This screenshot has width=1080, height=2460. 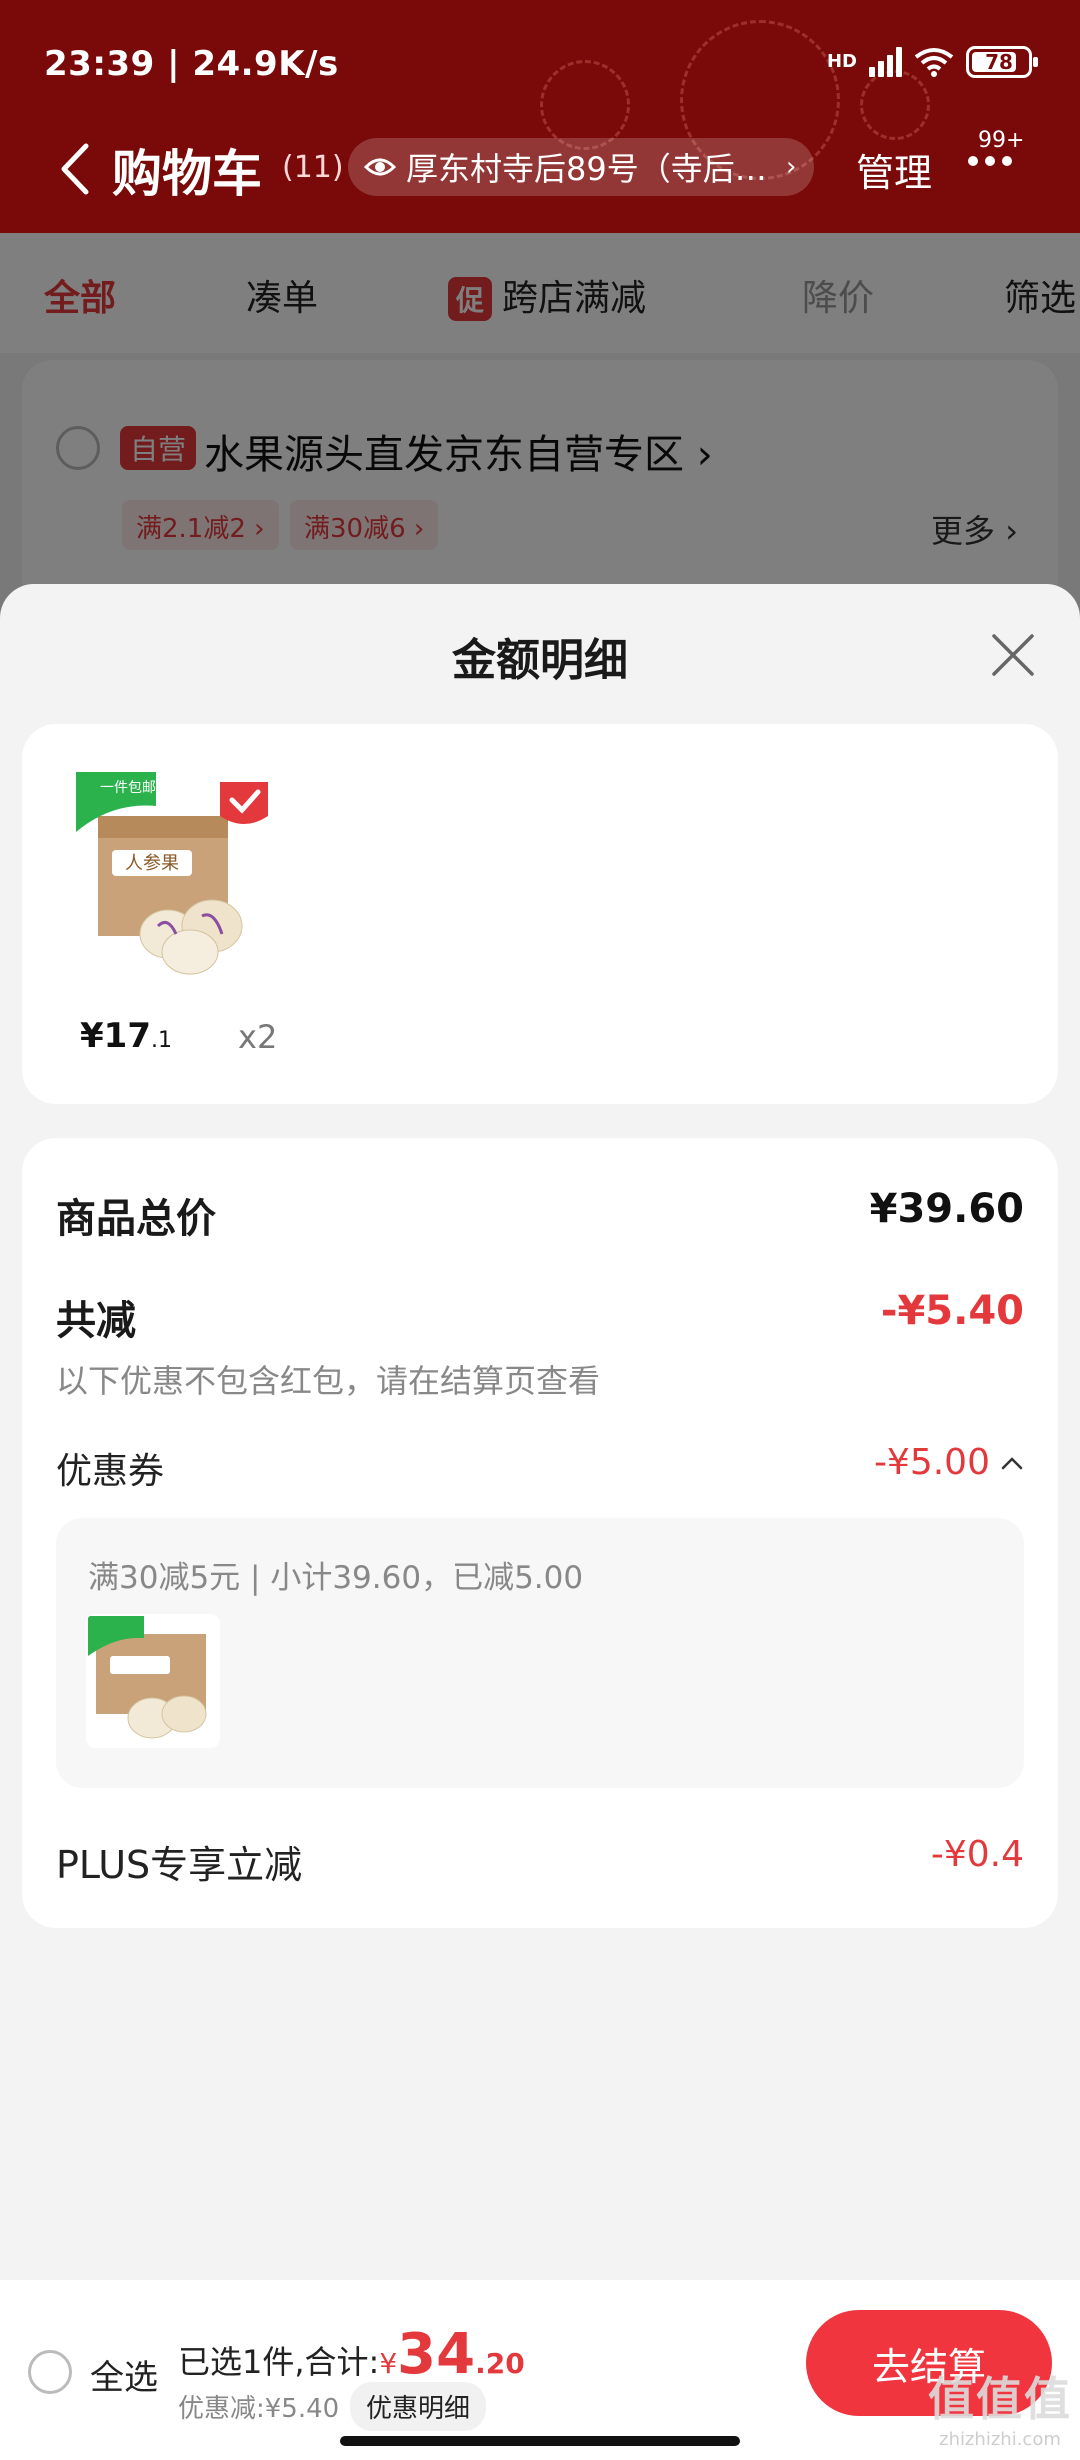 What do you see at coordinates (153, 1681) in the screenshot?
I see `coupon-product-thumbnail` at bounding box center [153, 1681].